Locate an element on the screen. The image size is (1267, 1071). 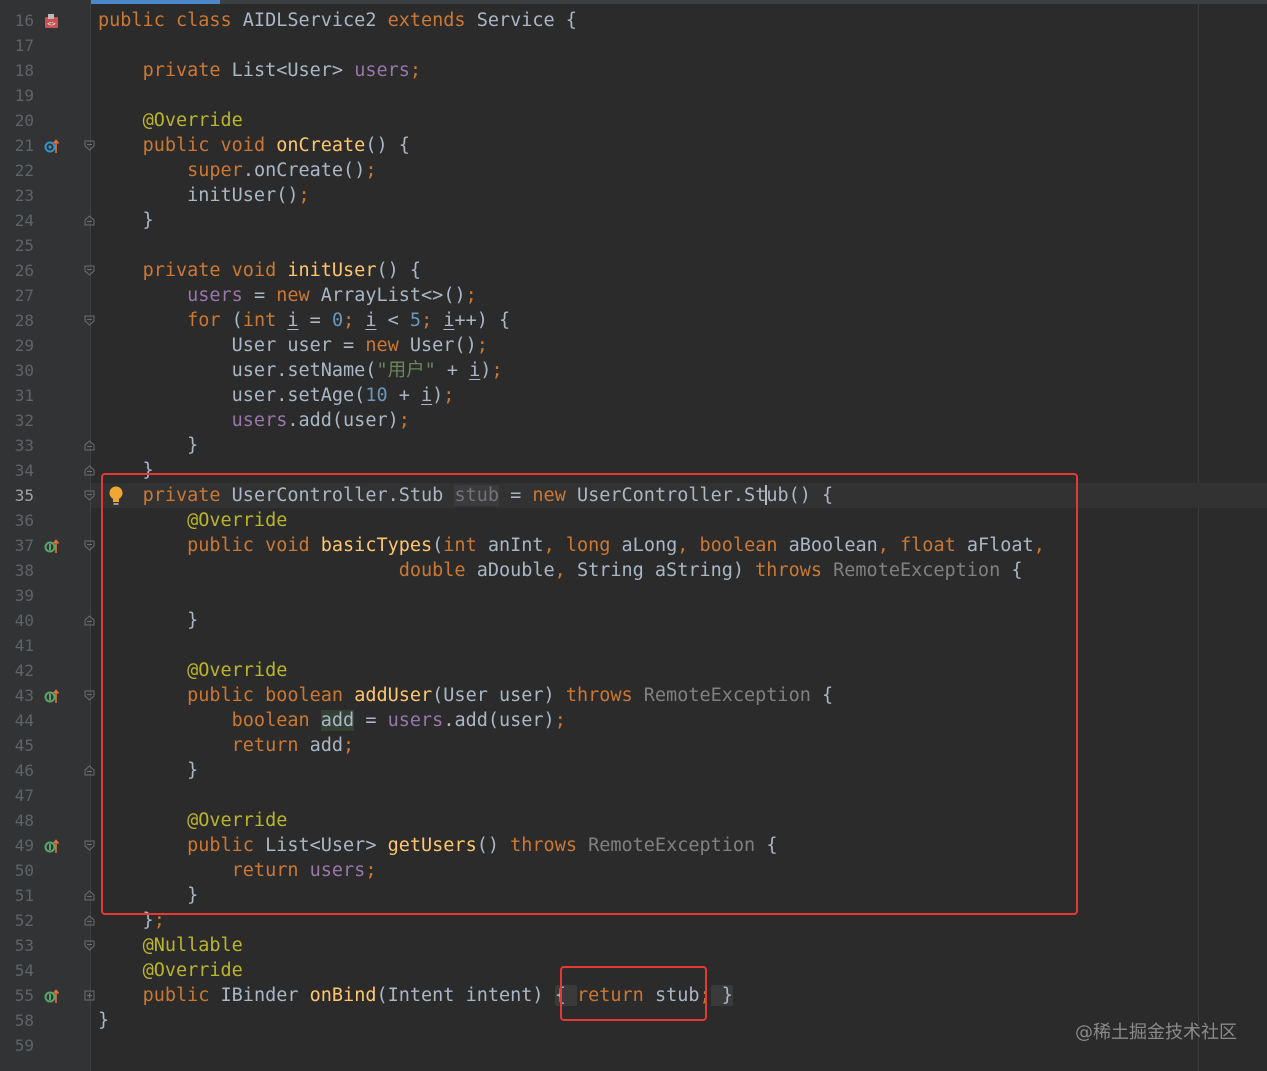
code-token: List<User> is located at coordinates (293, 70).